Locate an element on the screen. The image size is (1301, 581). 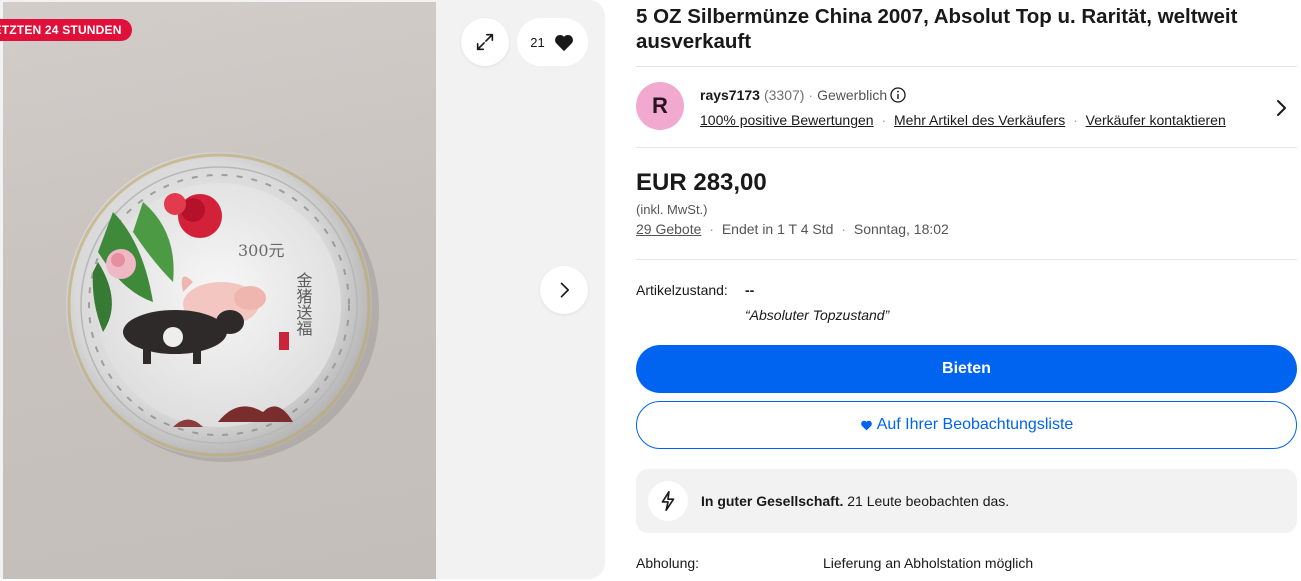
expand-icon is located at coordinates (485, 42).